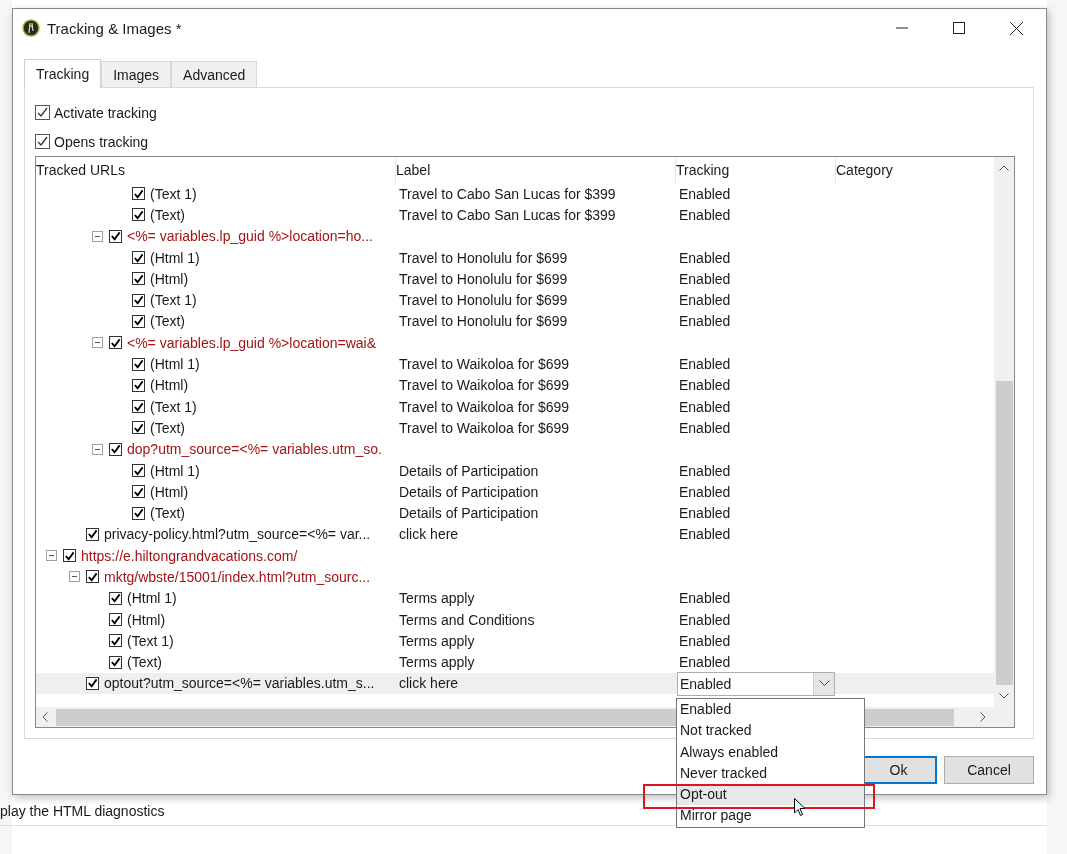  What do you see at coordinates (770, 816) in the screenshot?
I see `dropdown-option: Mirror page` at bounding box center [770, 816].